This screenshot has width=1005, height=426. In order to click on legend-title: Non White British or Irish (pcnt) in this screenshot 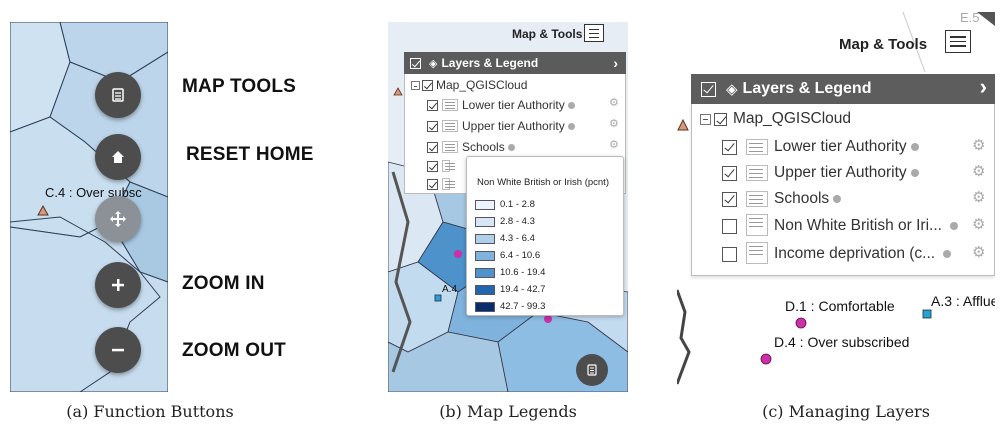, I will do `click(543, 182)`.